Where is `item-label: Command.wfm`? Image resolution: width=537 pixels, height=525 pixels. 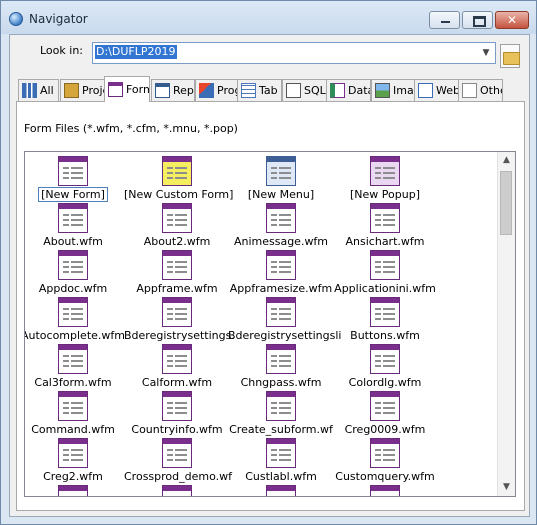 item-label: Command.wfm is located at coordinates (75, 429).